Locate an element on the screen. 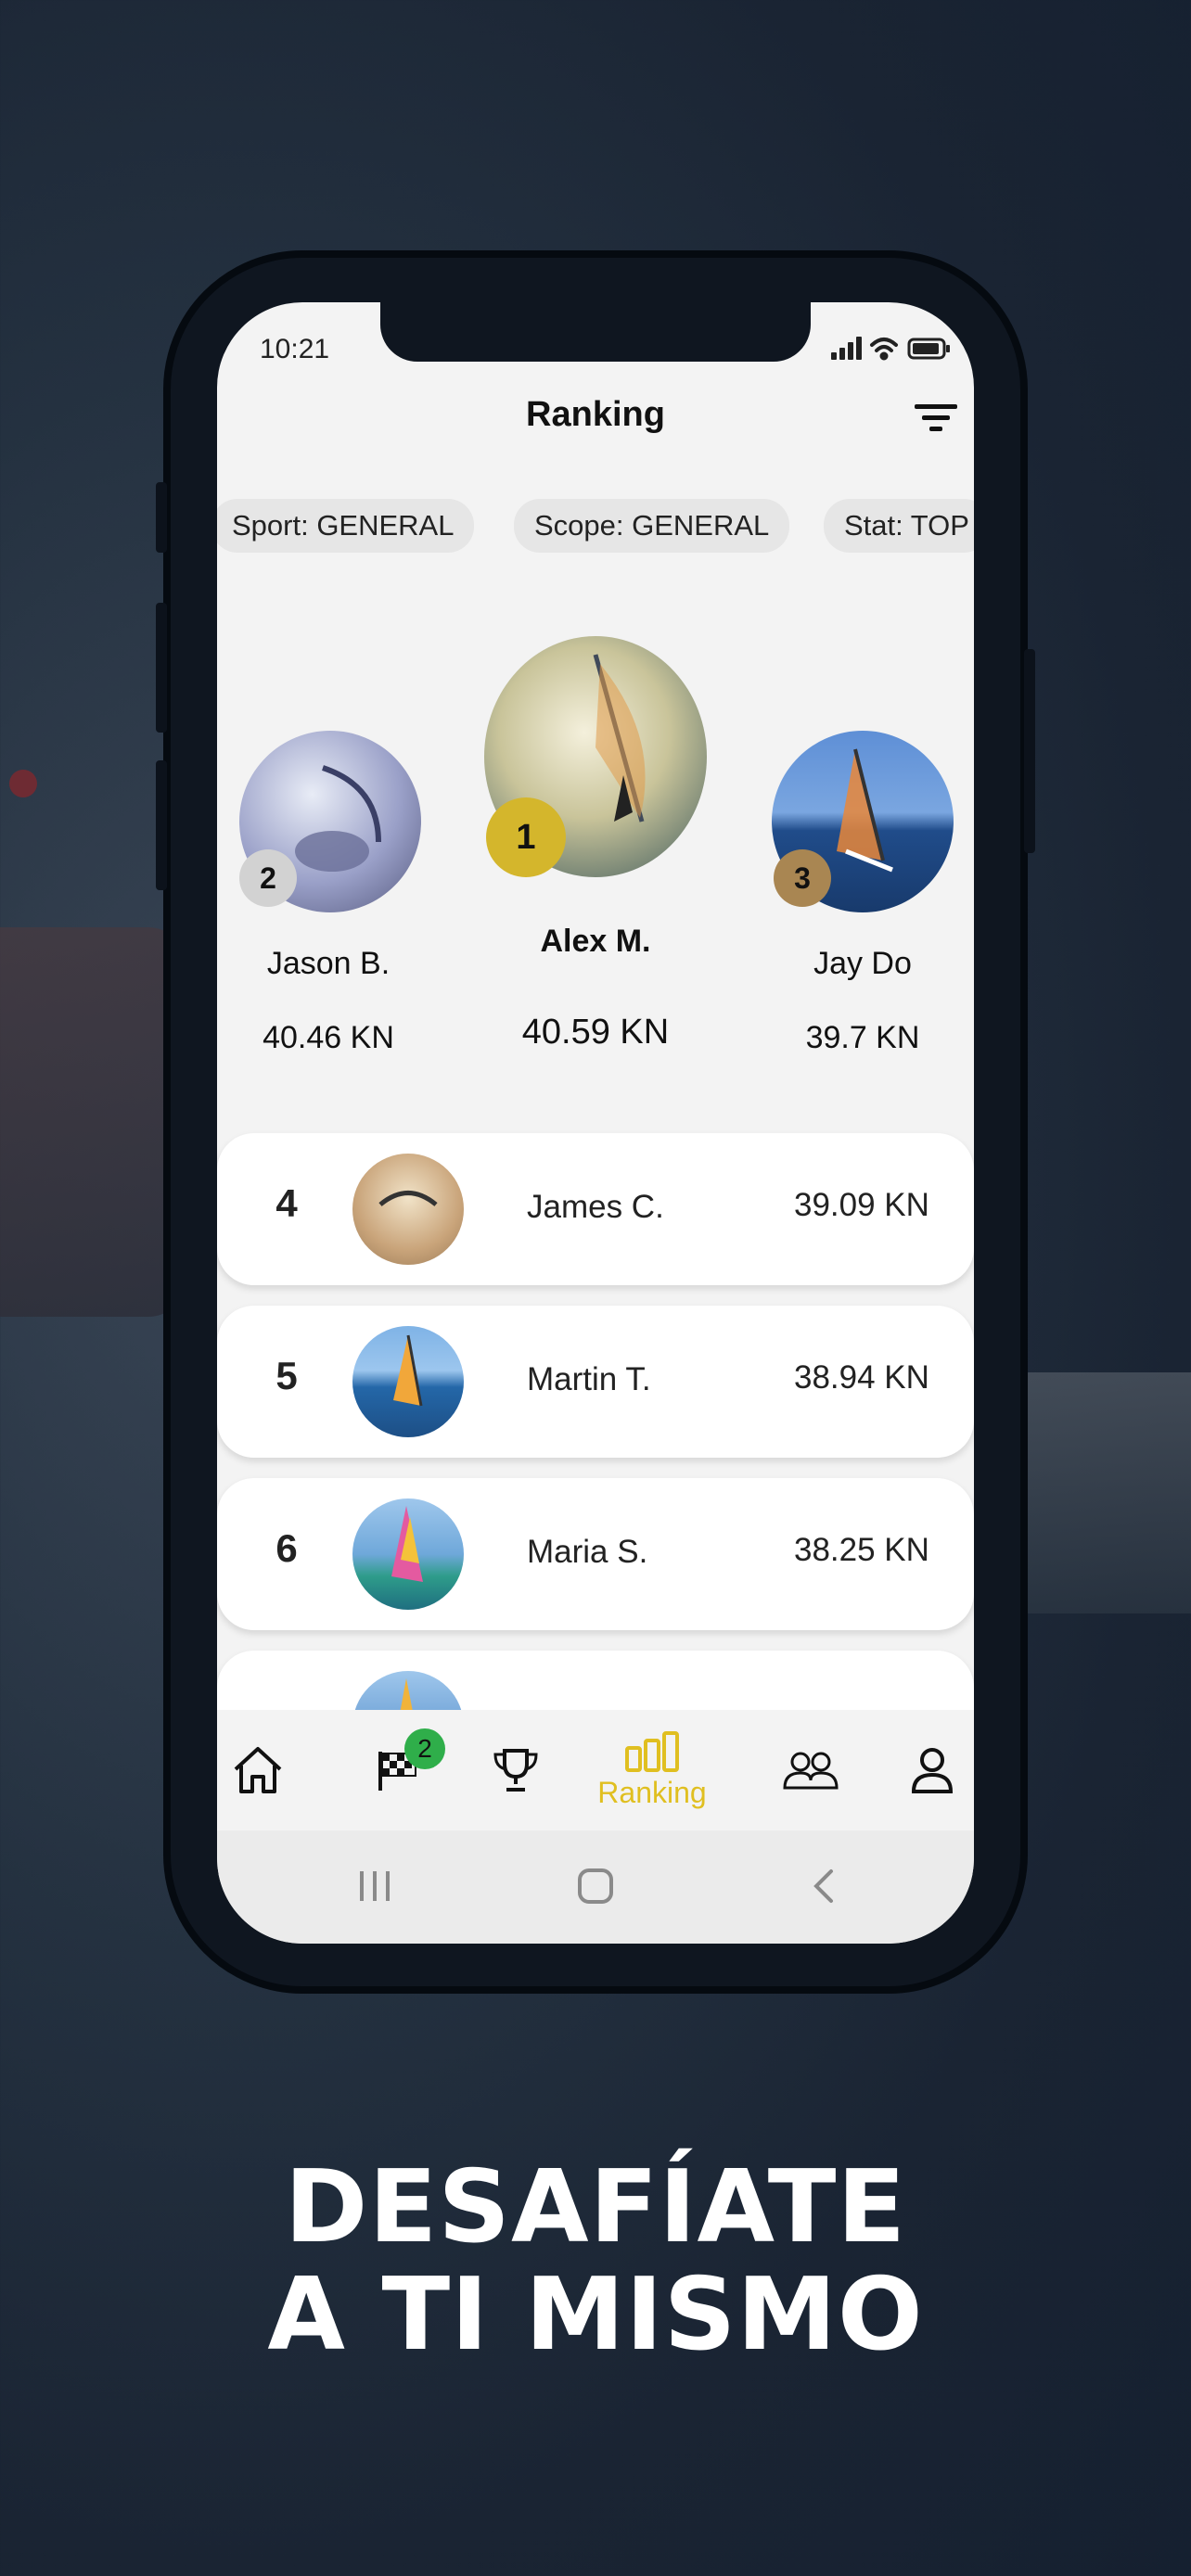  ranking-row: 4 James C. 39.09 KN is located at coordinates (595, 1209).